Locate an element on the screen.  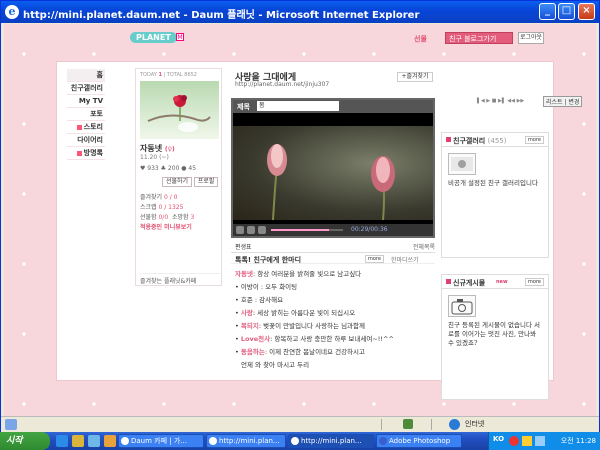
play-icon is located at coordinates (240, 230).